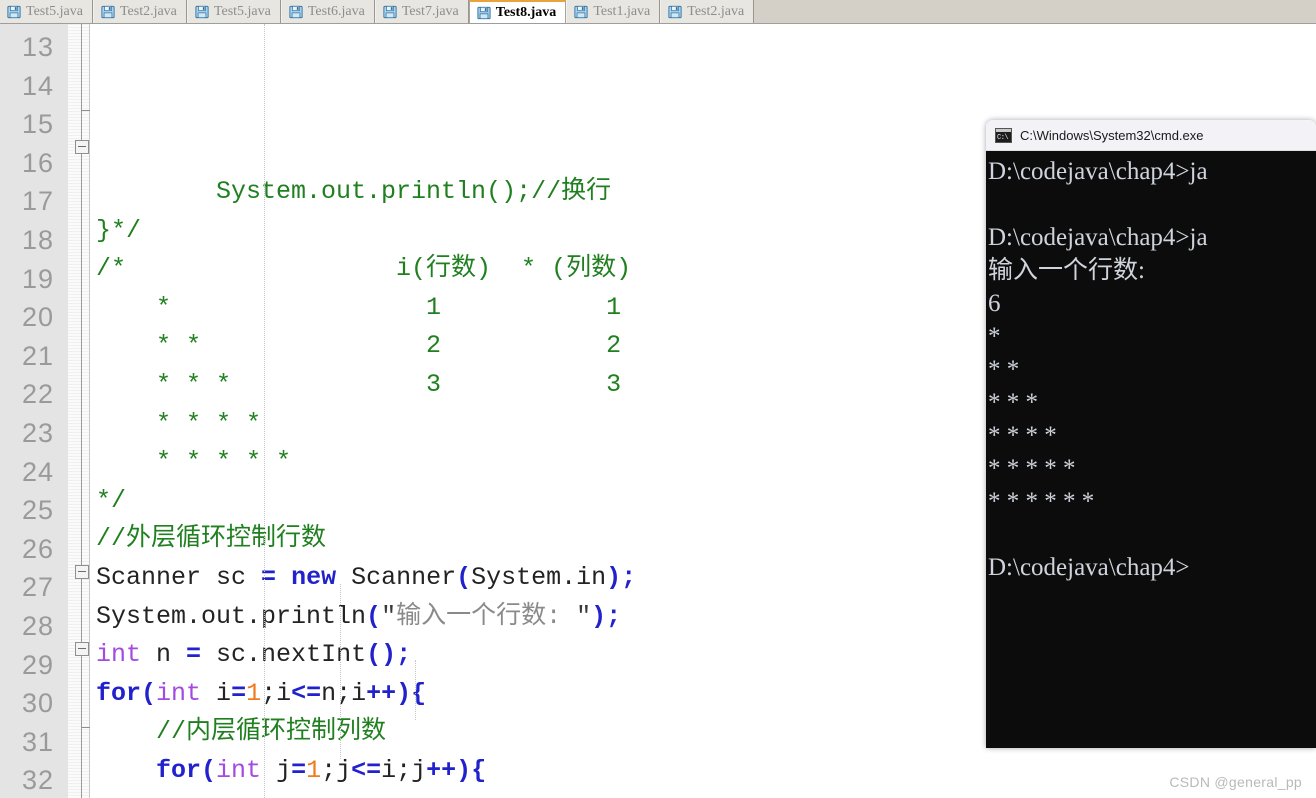  What do you see at coordinates (704, 771) in the screenshot?
I see `code-line: for(int j=1;j<=i;j++){` at bounding box center [704, 771].